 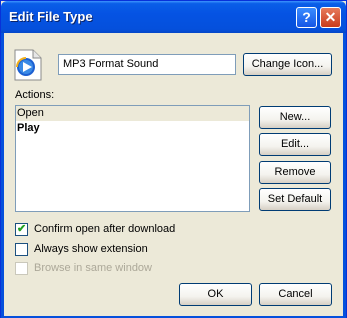 I want to click on media-player-icon, so click(x=28, y=65).